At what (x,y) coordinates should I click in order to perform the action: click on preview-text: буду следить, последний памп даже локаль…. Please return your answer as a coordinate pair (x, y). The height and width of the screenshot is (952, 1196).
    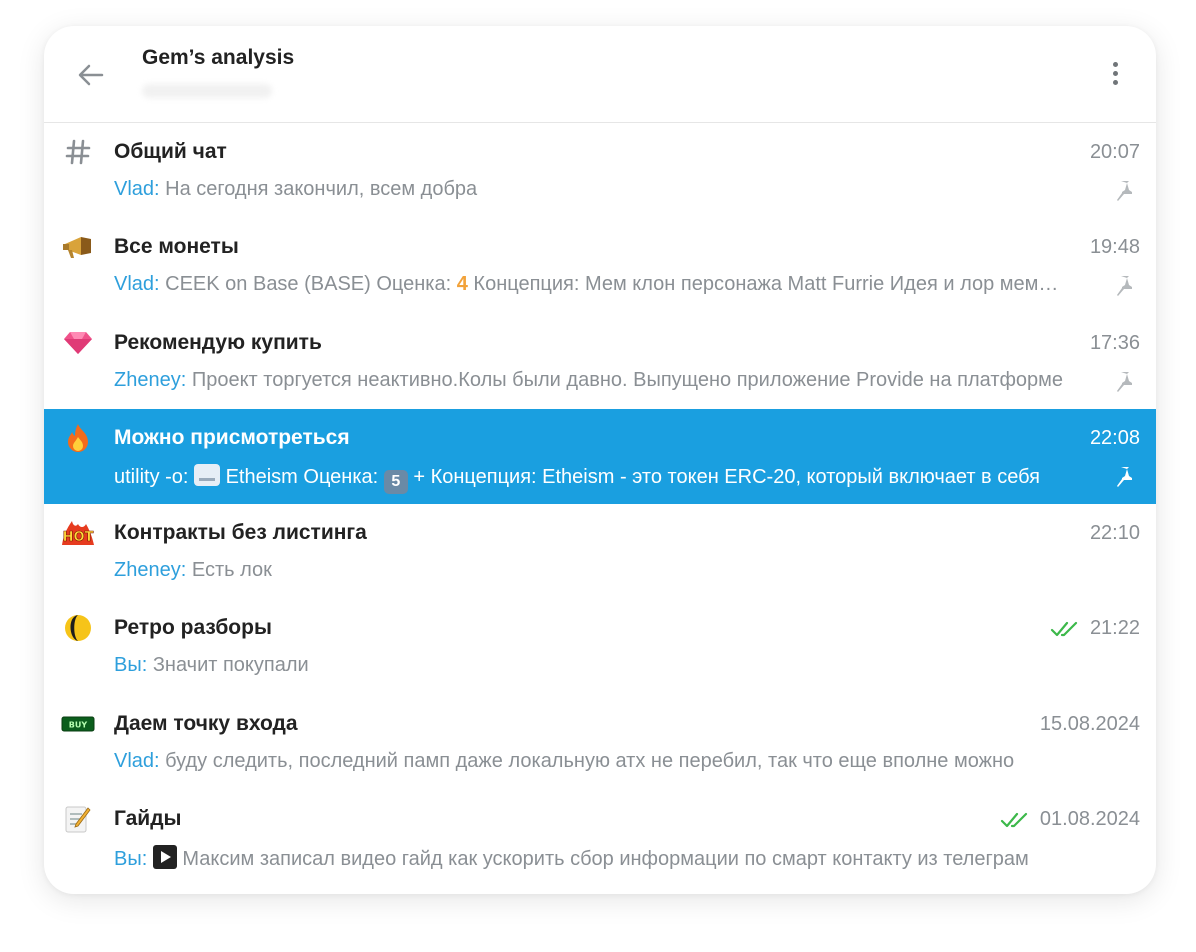
    Looking at the image, I should click on (587, 760).